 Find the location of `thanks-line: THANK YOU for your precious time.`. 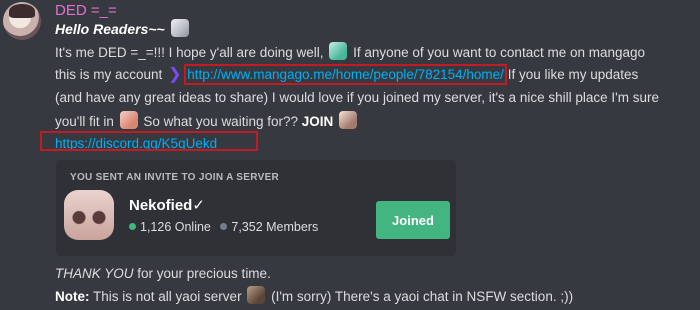

thanks-line: THANK YOU for your precious time. is located at coordinates (163, 274).